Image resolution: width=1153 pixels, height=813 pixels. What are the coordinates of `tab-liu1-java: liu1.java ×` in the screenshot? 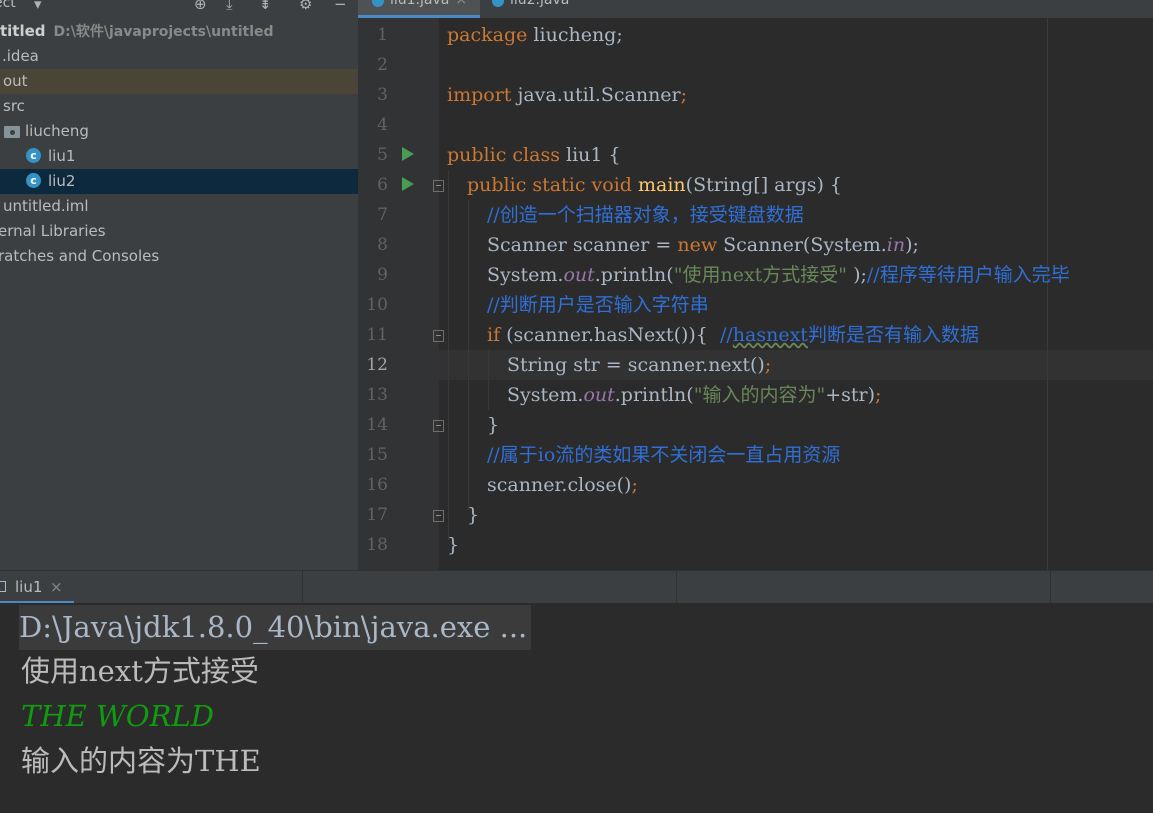 It's located at (419, 9).